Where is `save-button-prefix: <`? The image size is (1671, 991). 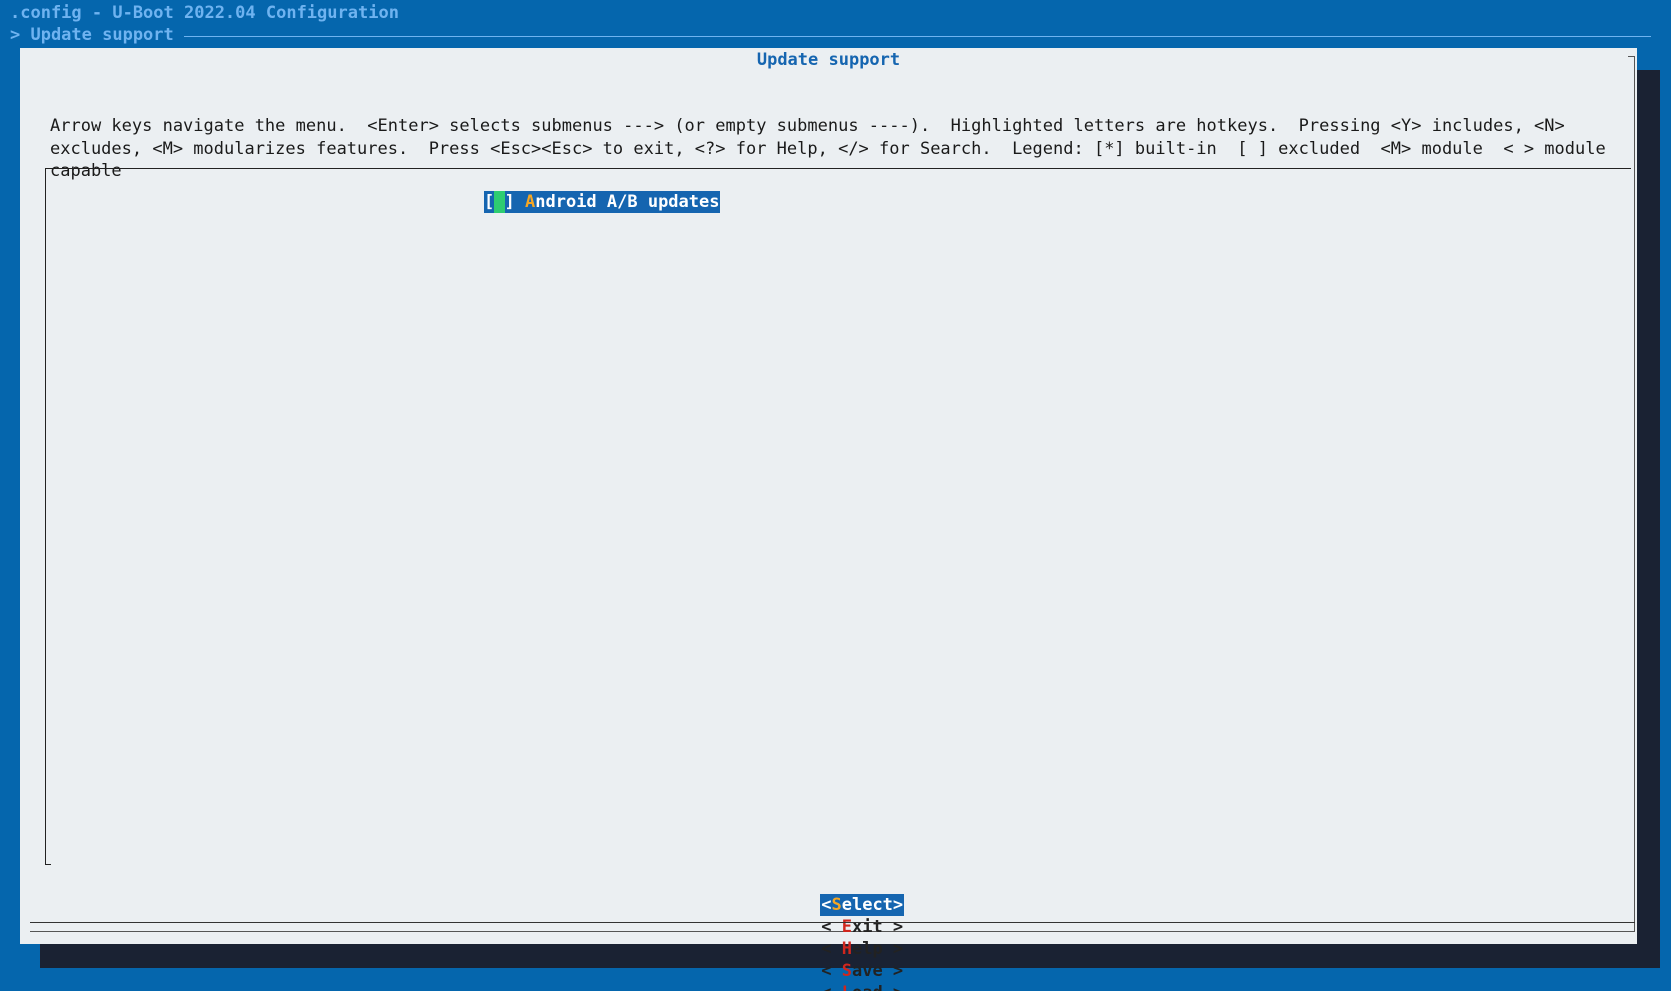 save-button-prefix: < is located at coordinates (831, 971).